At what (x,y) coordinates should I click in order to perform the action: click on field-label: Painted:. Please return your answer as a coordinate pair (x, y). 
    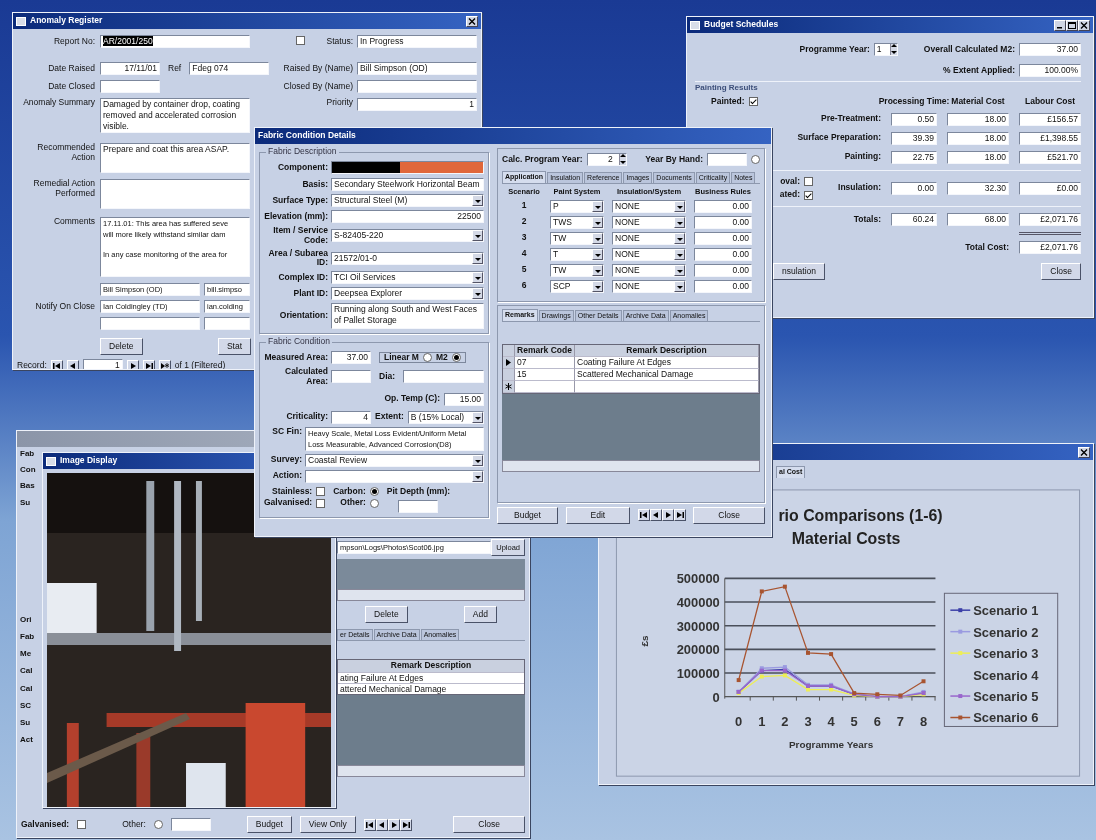
    Looking at the image, I should click on (728, 101).